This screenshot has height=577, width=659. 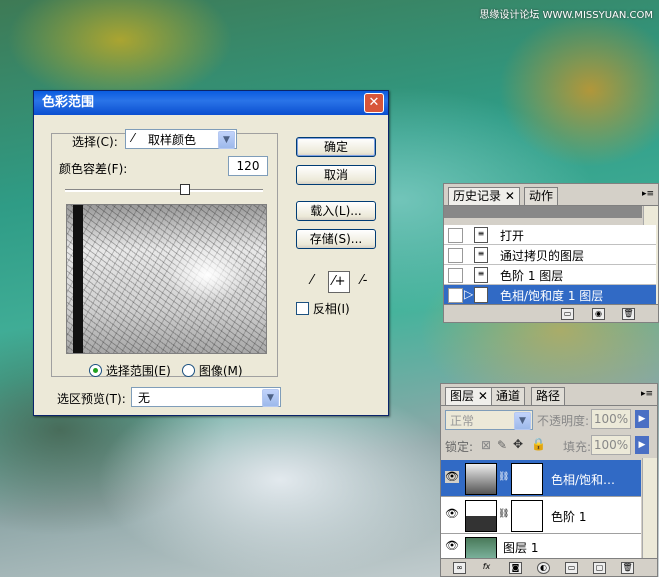 What do you see at coordinates (538, 444) in the screenshot?
I see `lock-icon: 🔒` at bounding box center [538, 444].